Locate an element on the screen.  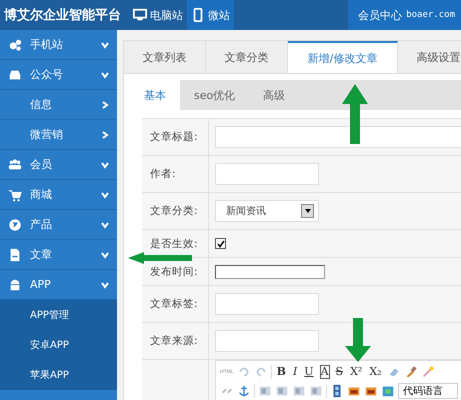
arrow-down-icon is located at coordinates (358, 340).